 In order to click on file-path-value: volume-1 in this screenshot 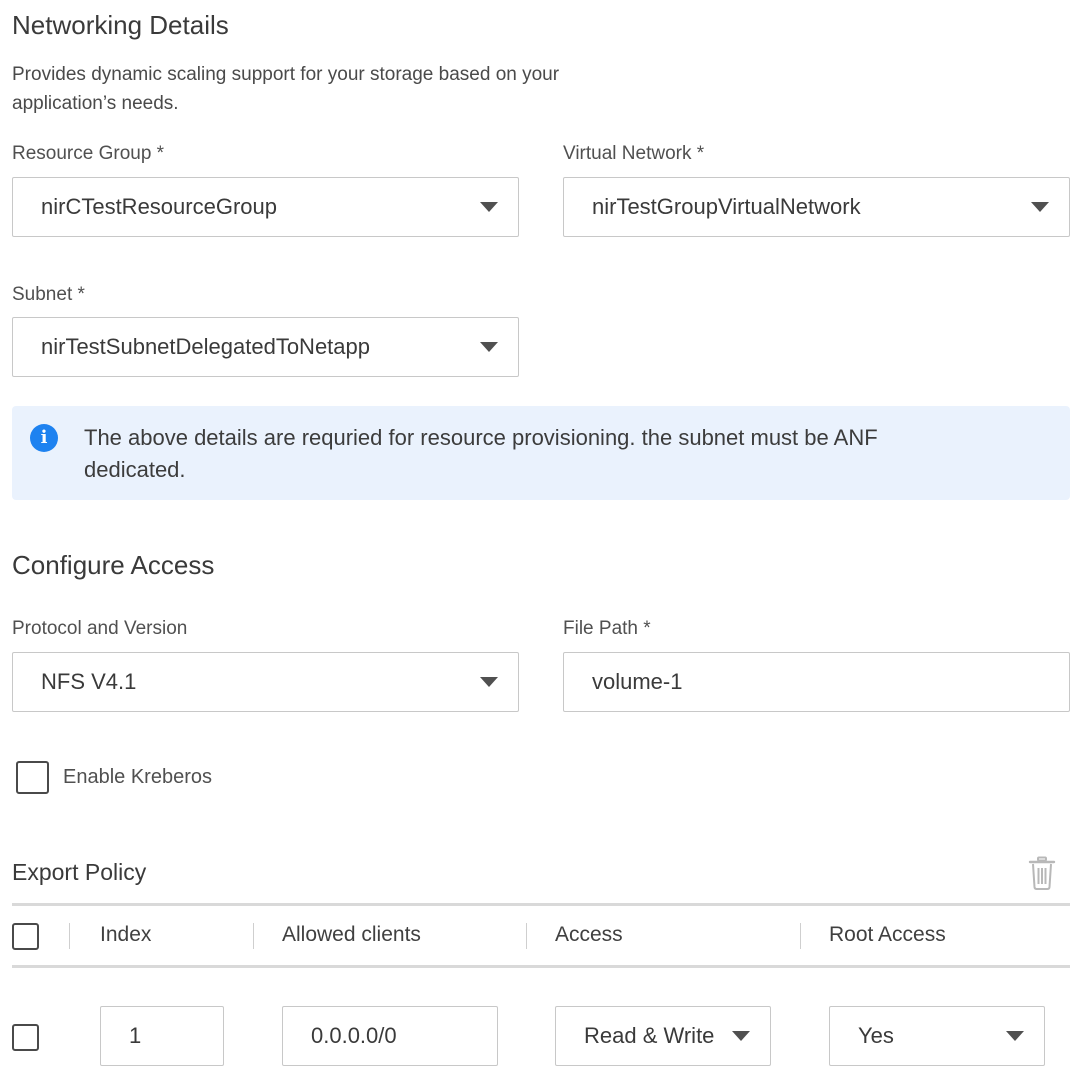, I will do `click(637, 681)`.